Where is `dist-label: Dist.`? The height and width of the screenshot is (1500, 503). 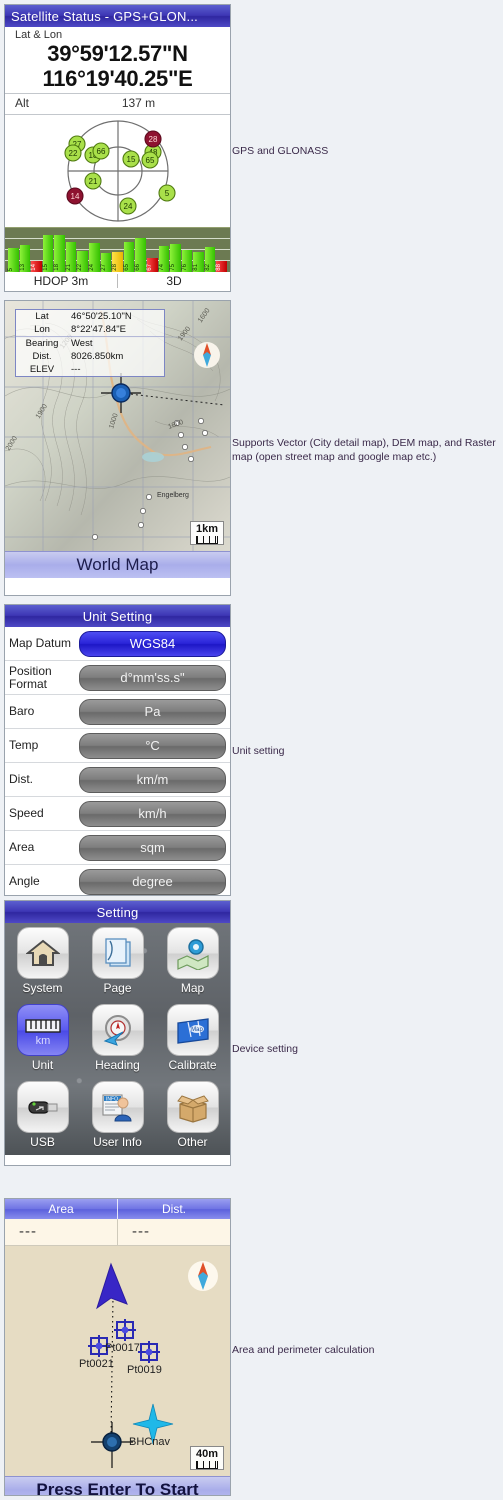 dist-label: Dist. is located at coordinates (42, 356).